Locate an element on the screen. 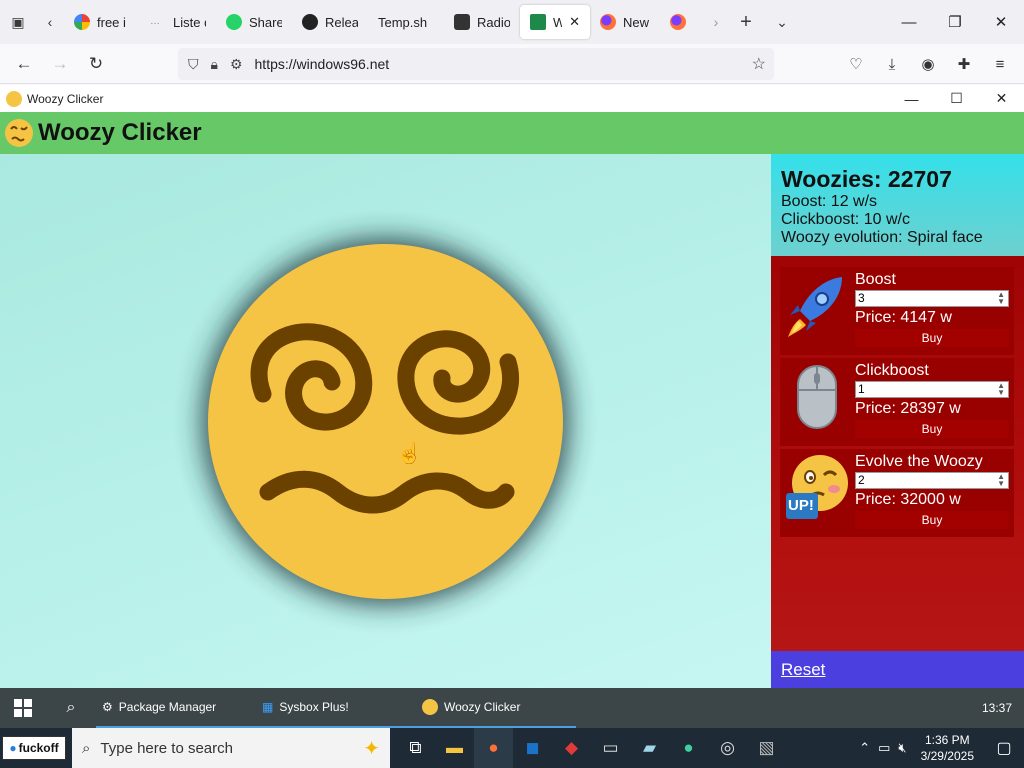  buy-evolve-button: Buy is located at coordinates (932, 520).